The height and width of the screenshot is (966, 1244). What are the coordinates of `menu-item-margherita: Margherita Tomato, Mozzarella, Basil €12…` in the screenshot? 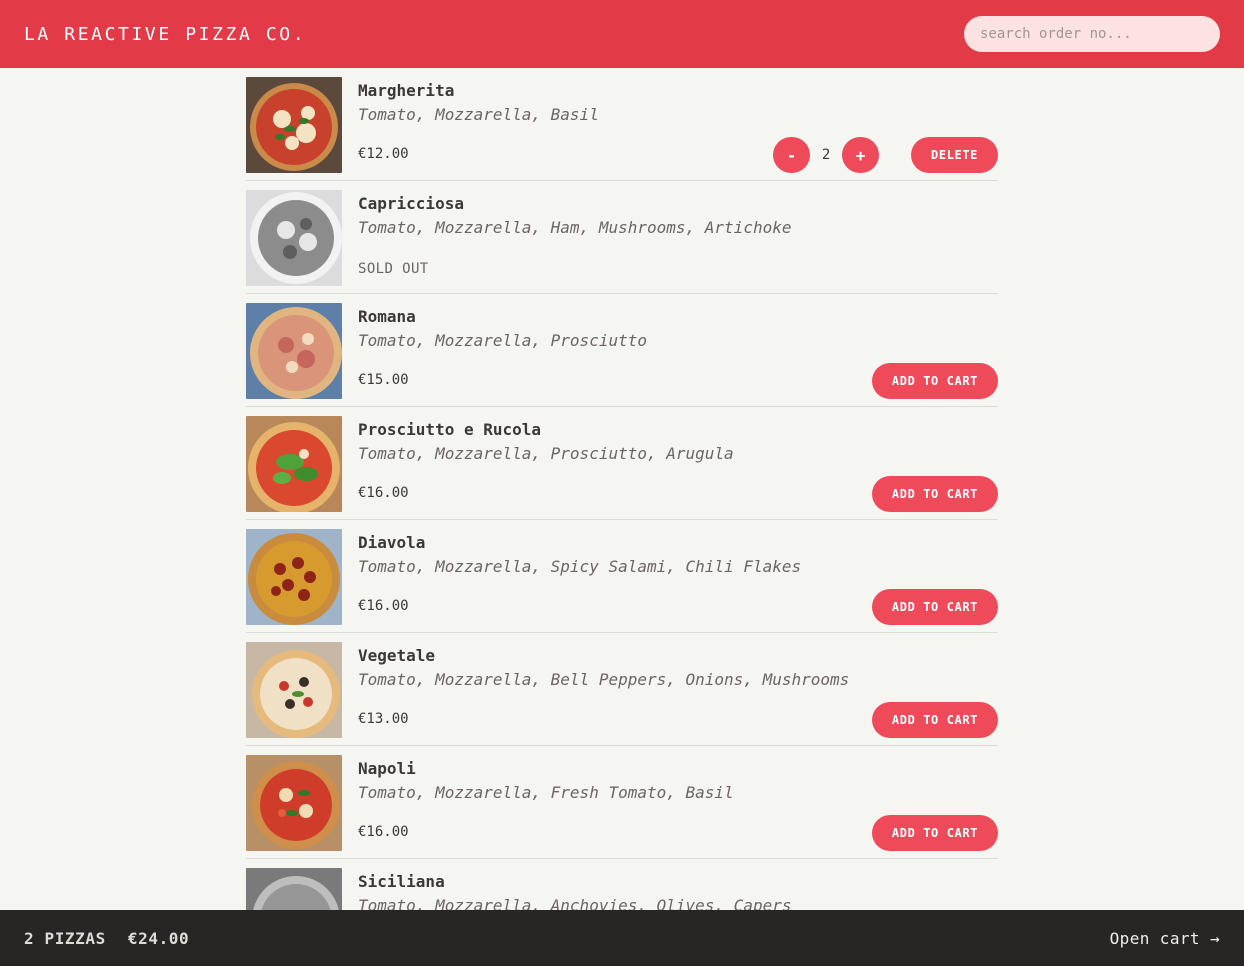 It's located at (622, 124).